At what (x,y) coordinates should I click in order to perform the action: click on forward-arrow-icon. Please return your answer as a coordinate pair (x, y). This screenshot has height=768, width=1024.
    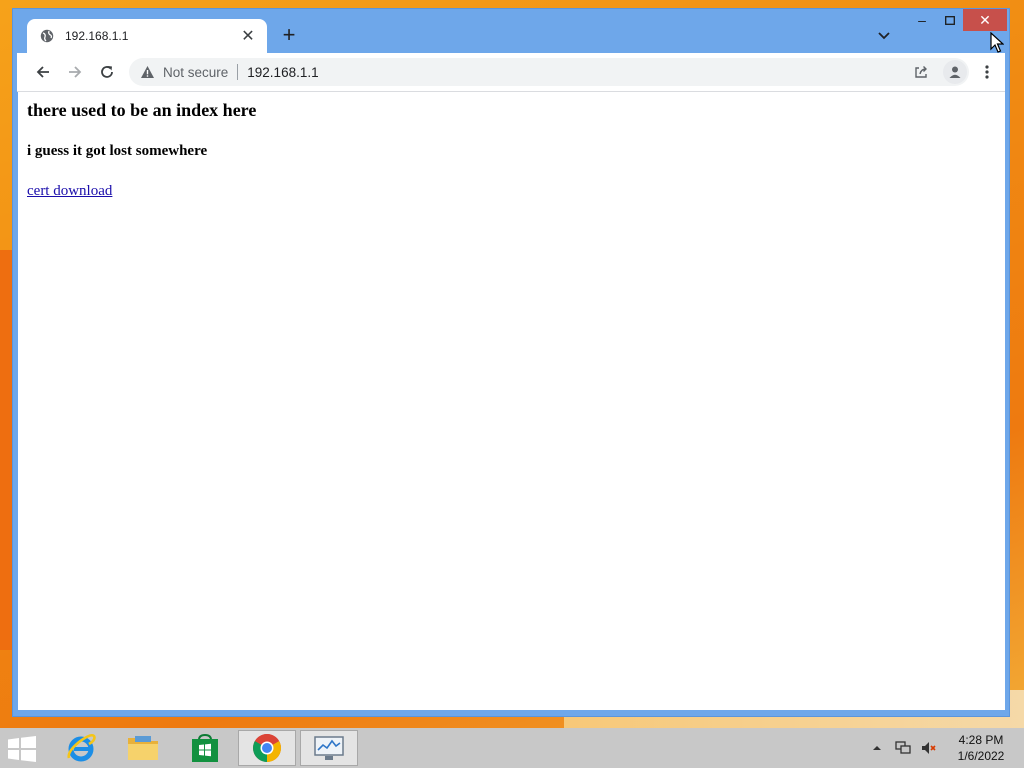
    Looking at the image, I should click on (75, 72).